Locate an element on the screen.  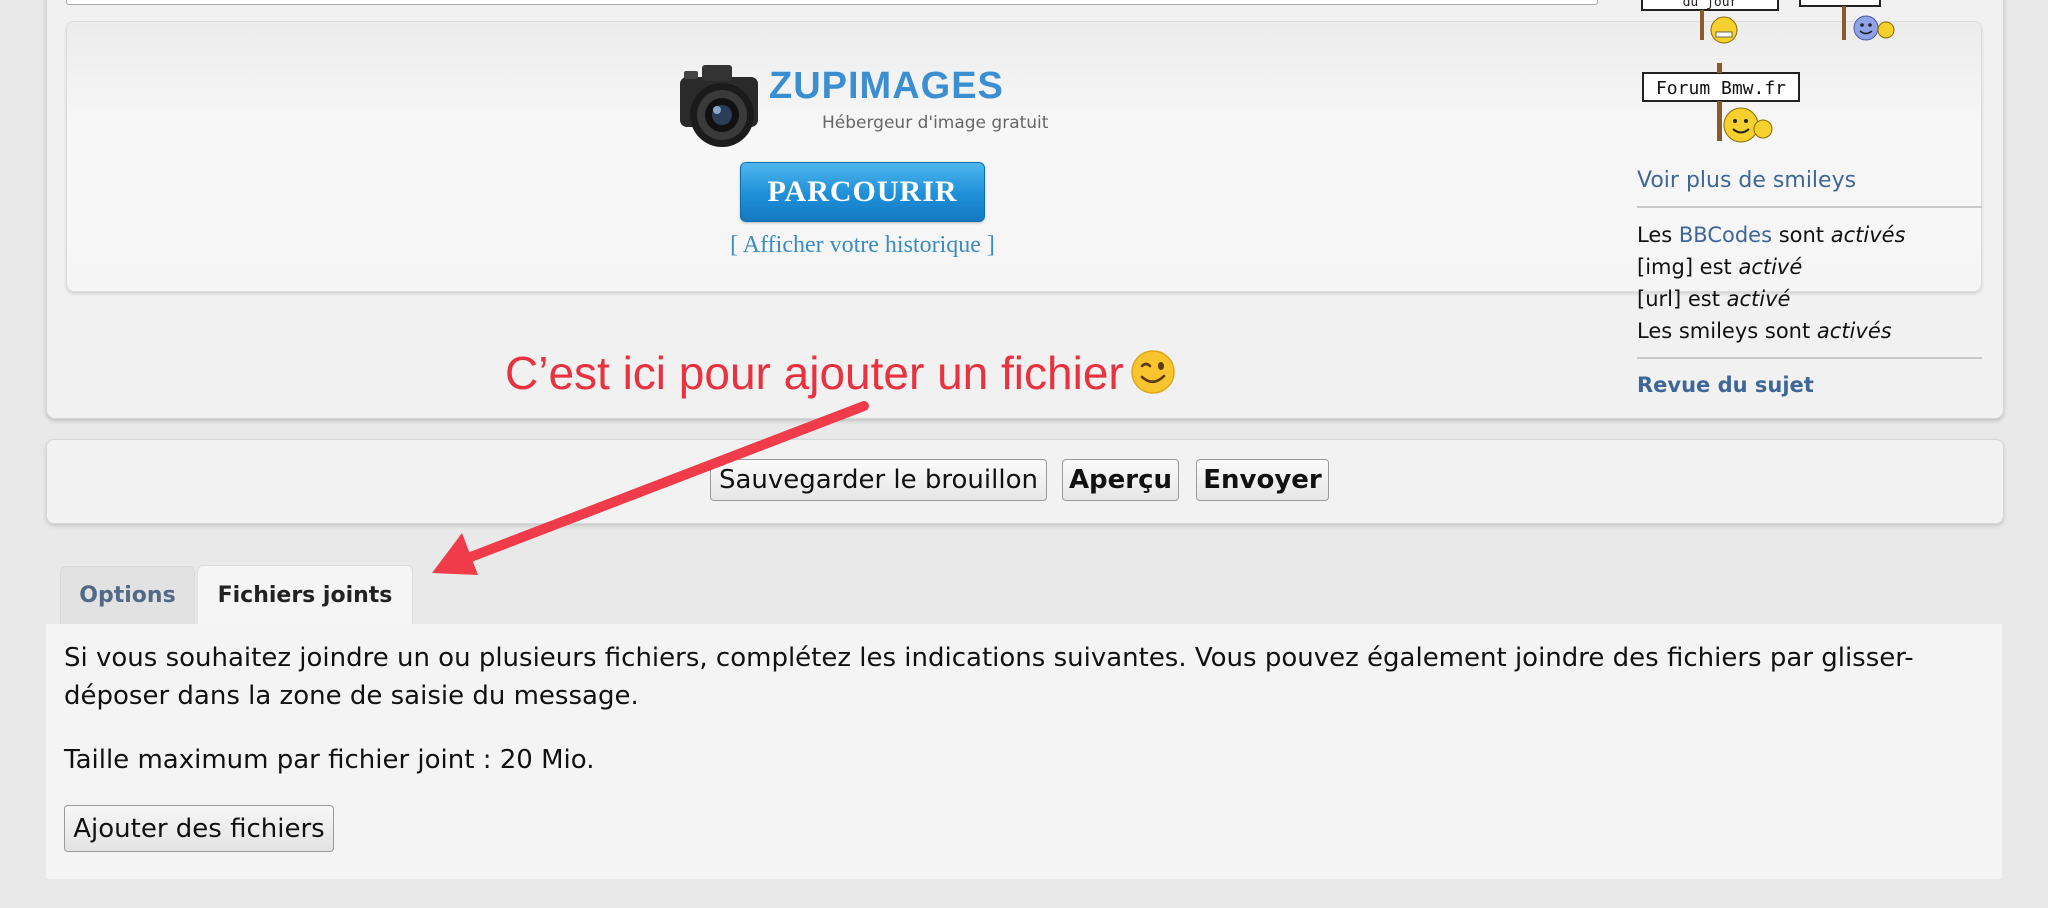
add-files-button: Ajouter des fichiers is located at coordinates (199, 828).